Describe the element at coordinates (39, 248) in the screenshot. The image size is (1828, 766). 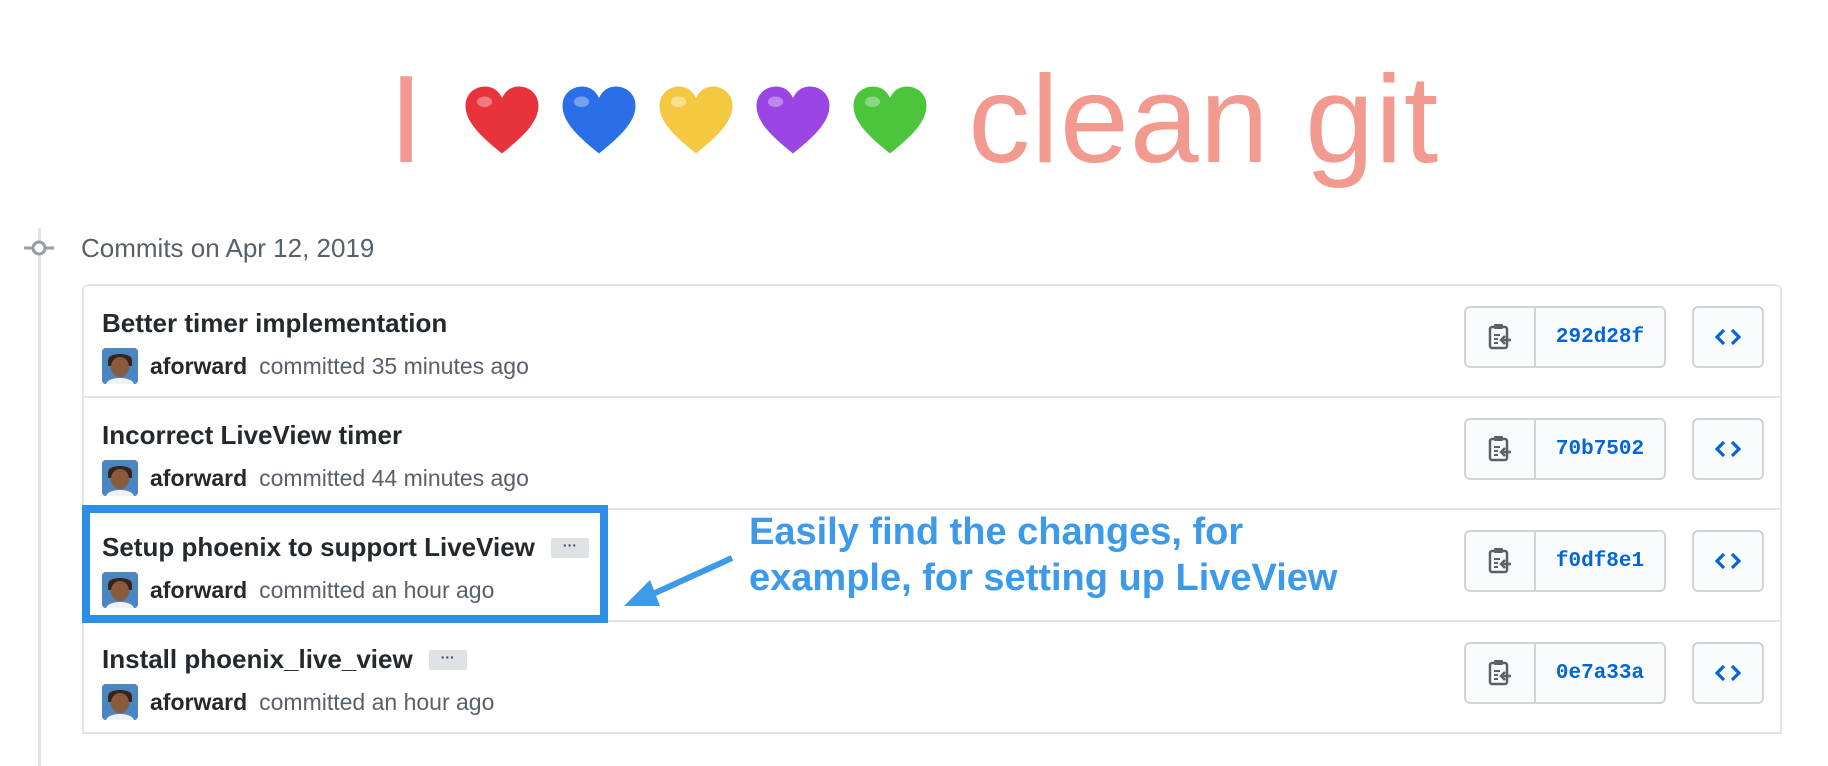
I see `git-commit-icon` at that location.